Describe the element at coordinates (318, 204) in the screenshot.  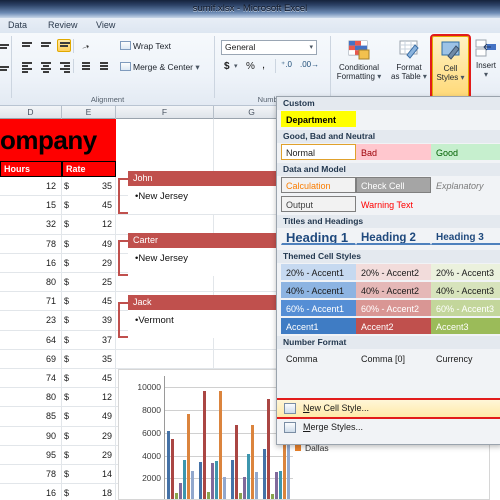
I see `gallery-style-output: Output` at that location.